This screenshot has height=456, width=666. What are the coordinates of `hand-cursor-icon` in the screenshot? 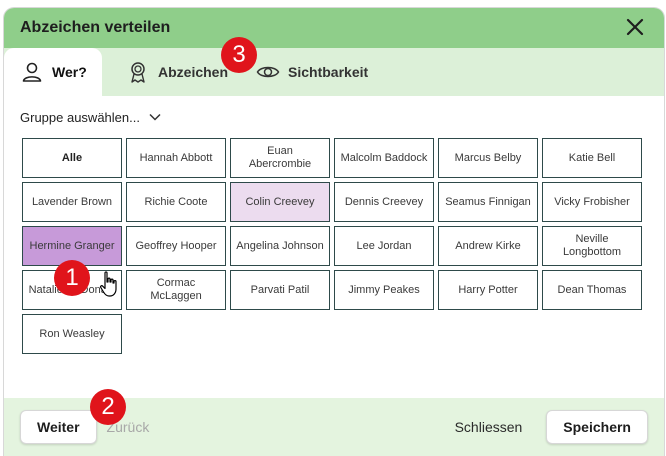 It's located at (108, 284).